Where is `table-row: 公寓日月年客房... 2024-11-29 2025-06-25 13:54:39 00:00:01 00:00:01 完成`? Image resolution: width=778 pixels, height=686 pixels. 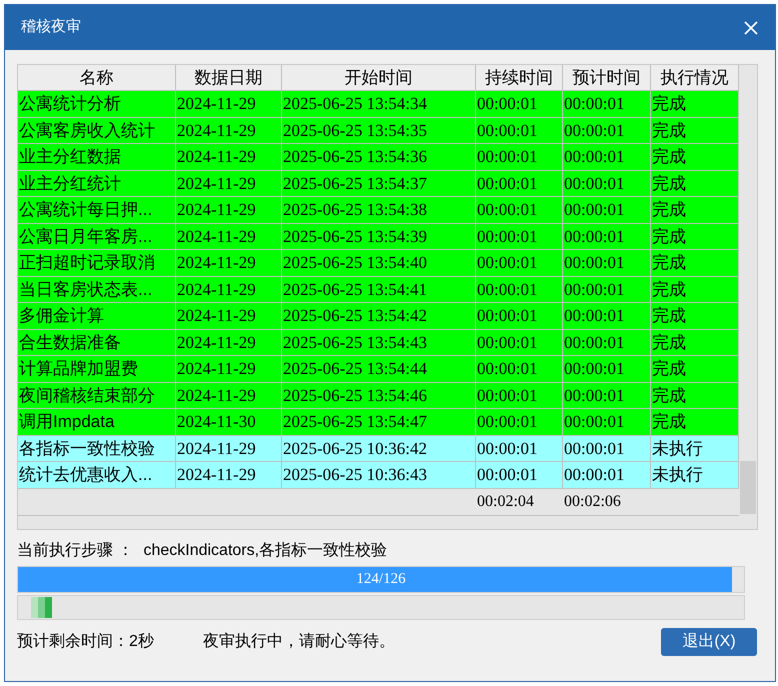
table-row: 公寓日月年客房... 2024-11-29 2025-06-25 13:54:39 00:00:01 00:00:01 完成 is located at coordinates (378, 237).